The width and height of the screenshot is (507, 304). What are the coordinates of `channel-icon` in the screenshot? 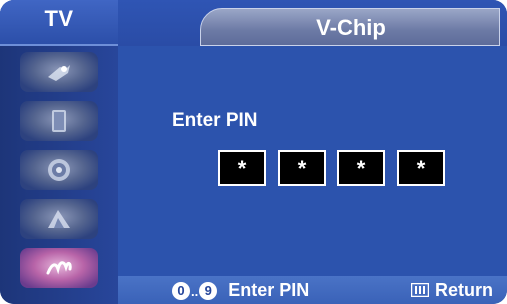 It's located at (59, 219).